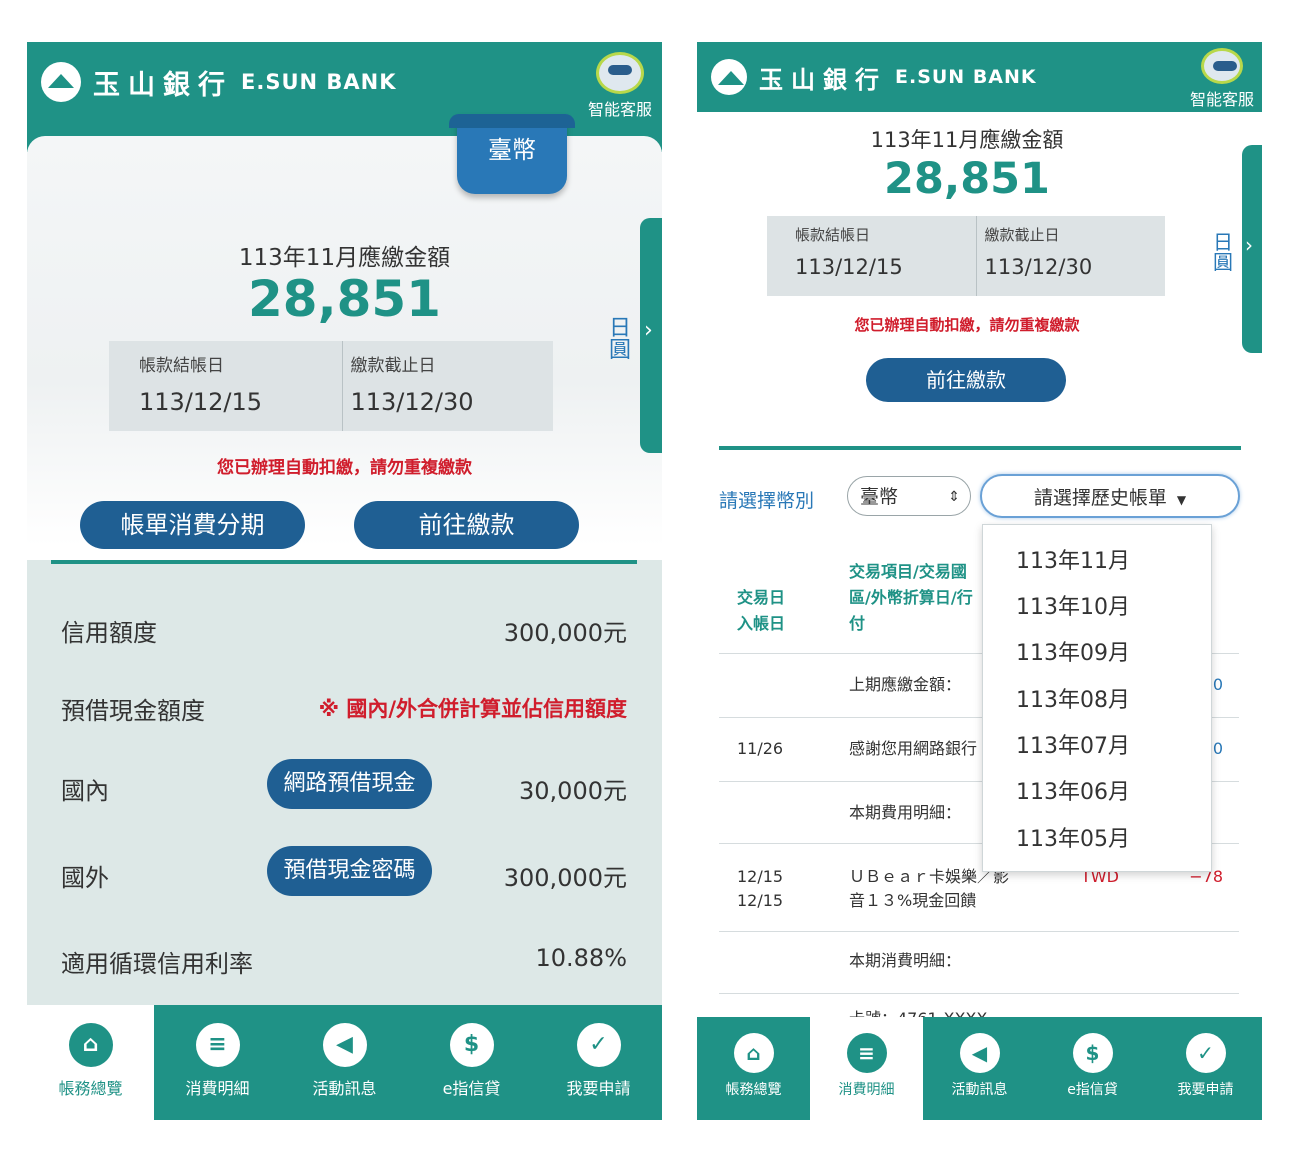  What do you see at coordinates (918, 1012) in the screenshot?
I see `row-item: 卡號：4761-XXXX` at bounding box center [918, 1012].